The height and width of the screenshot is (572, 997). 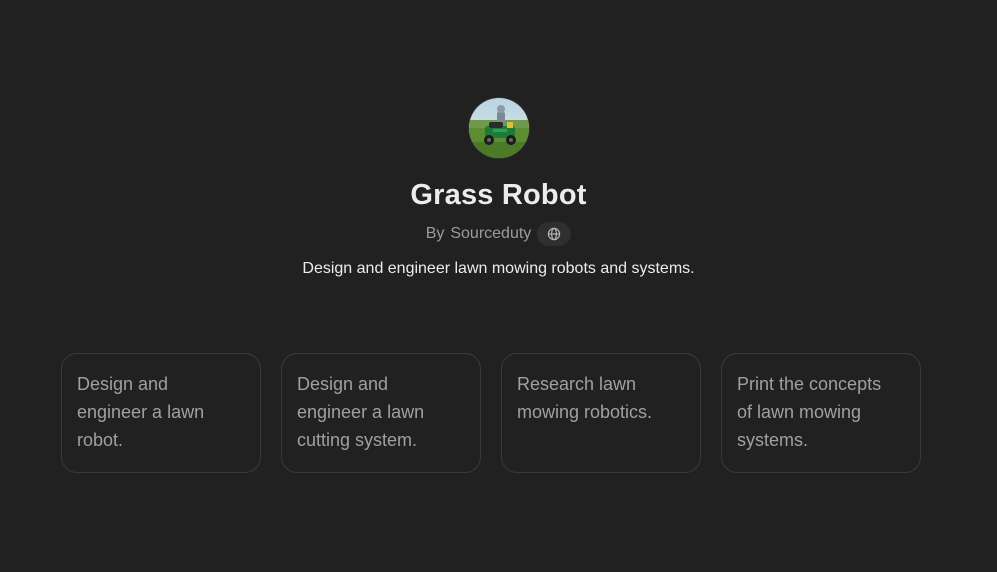 I want to click on globe-icon, so click(x=554, y=234).